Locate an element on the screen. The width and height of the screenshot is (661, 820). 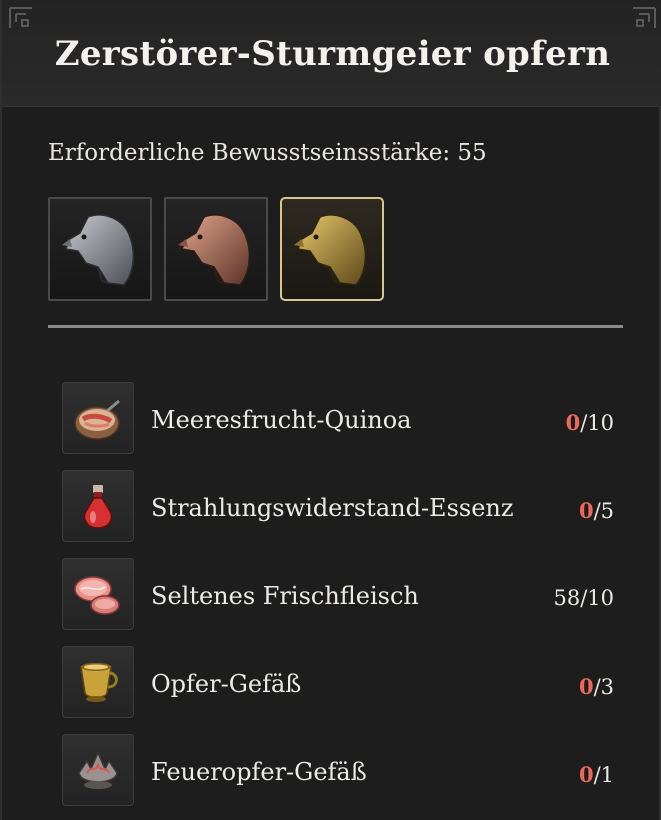
red-potion-icon is located at coordinates (98, 507).